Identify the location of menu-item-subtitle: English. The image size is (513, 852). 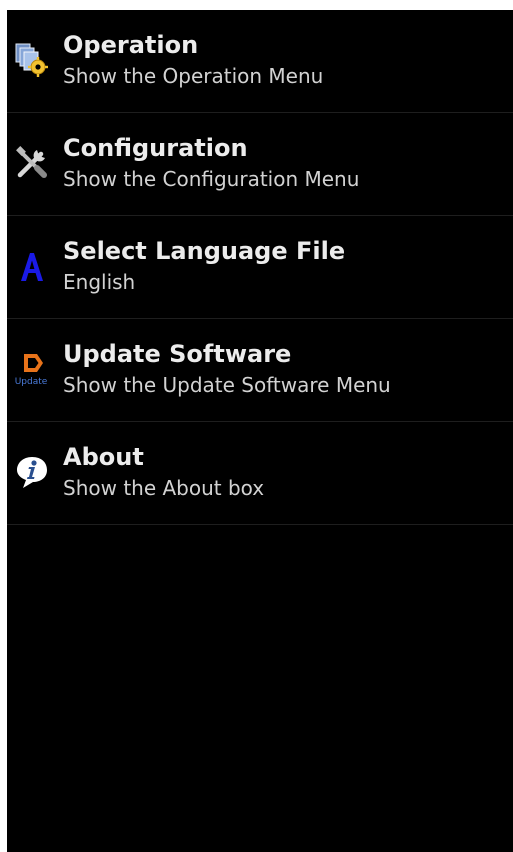
(99, 282).